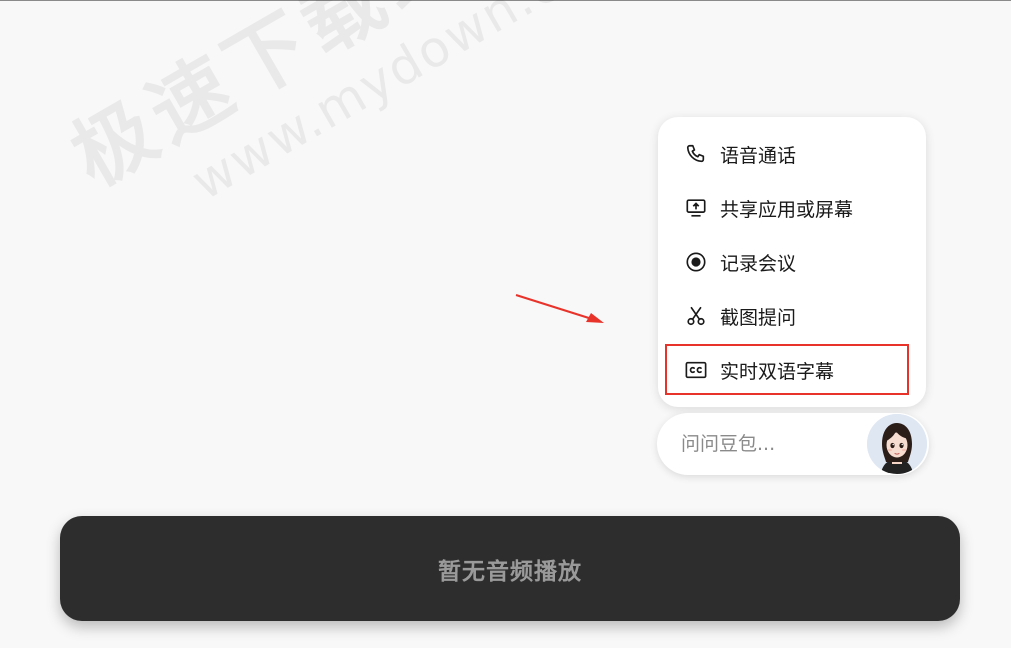 This screenshot has height=648, width=1011. Describe the element at coordinates (270, 102) in the screenshot. I see `watermark-site-name: 极速下载站` at that location.